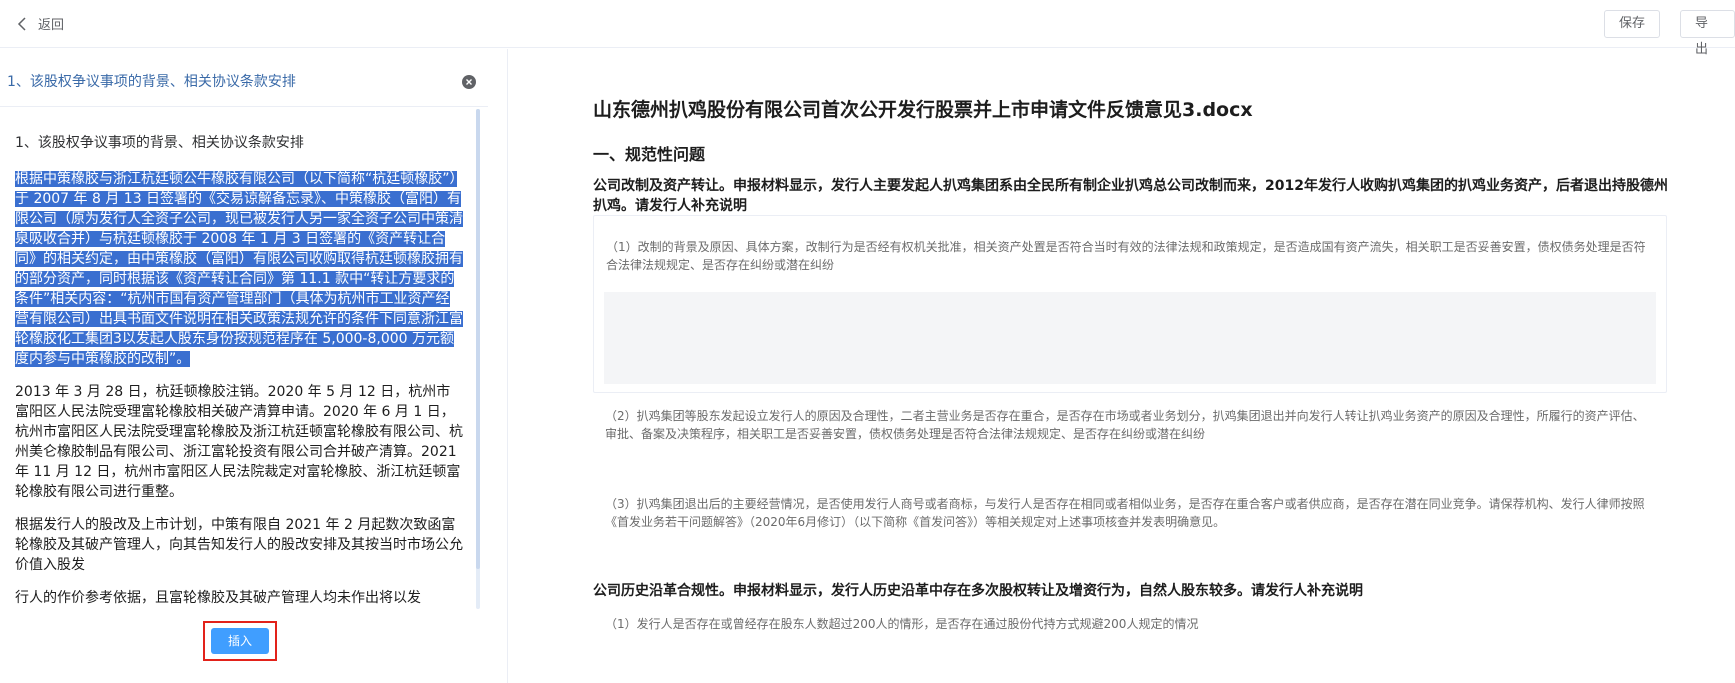 Image resolution: width=1735 pixels, height=683 pixels. I want to click on export-button: 导出, so click(1707, 33).